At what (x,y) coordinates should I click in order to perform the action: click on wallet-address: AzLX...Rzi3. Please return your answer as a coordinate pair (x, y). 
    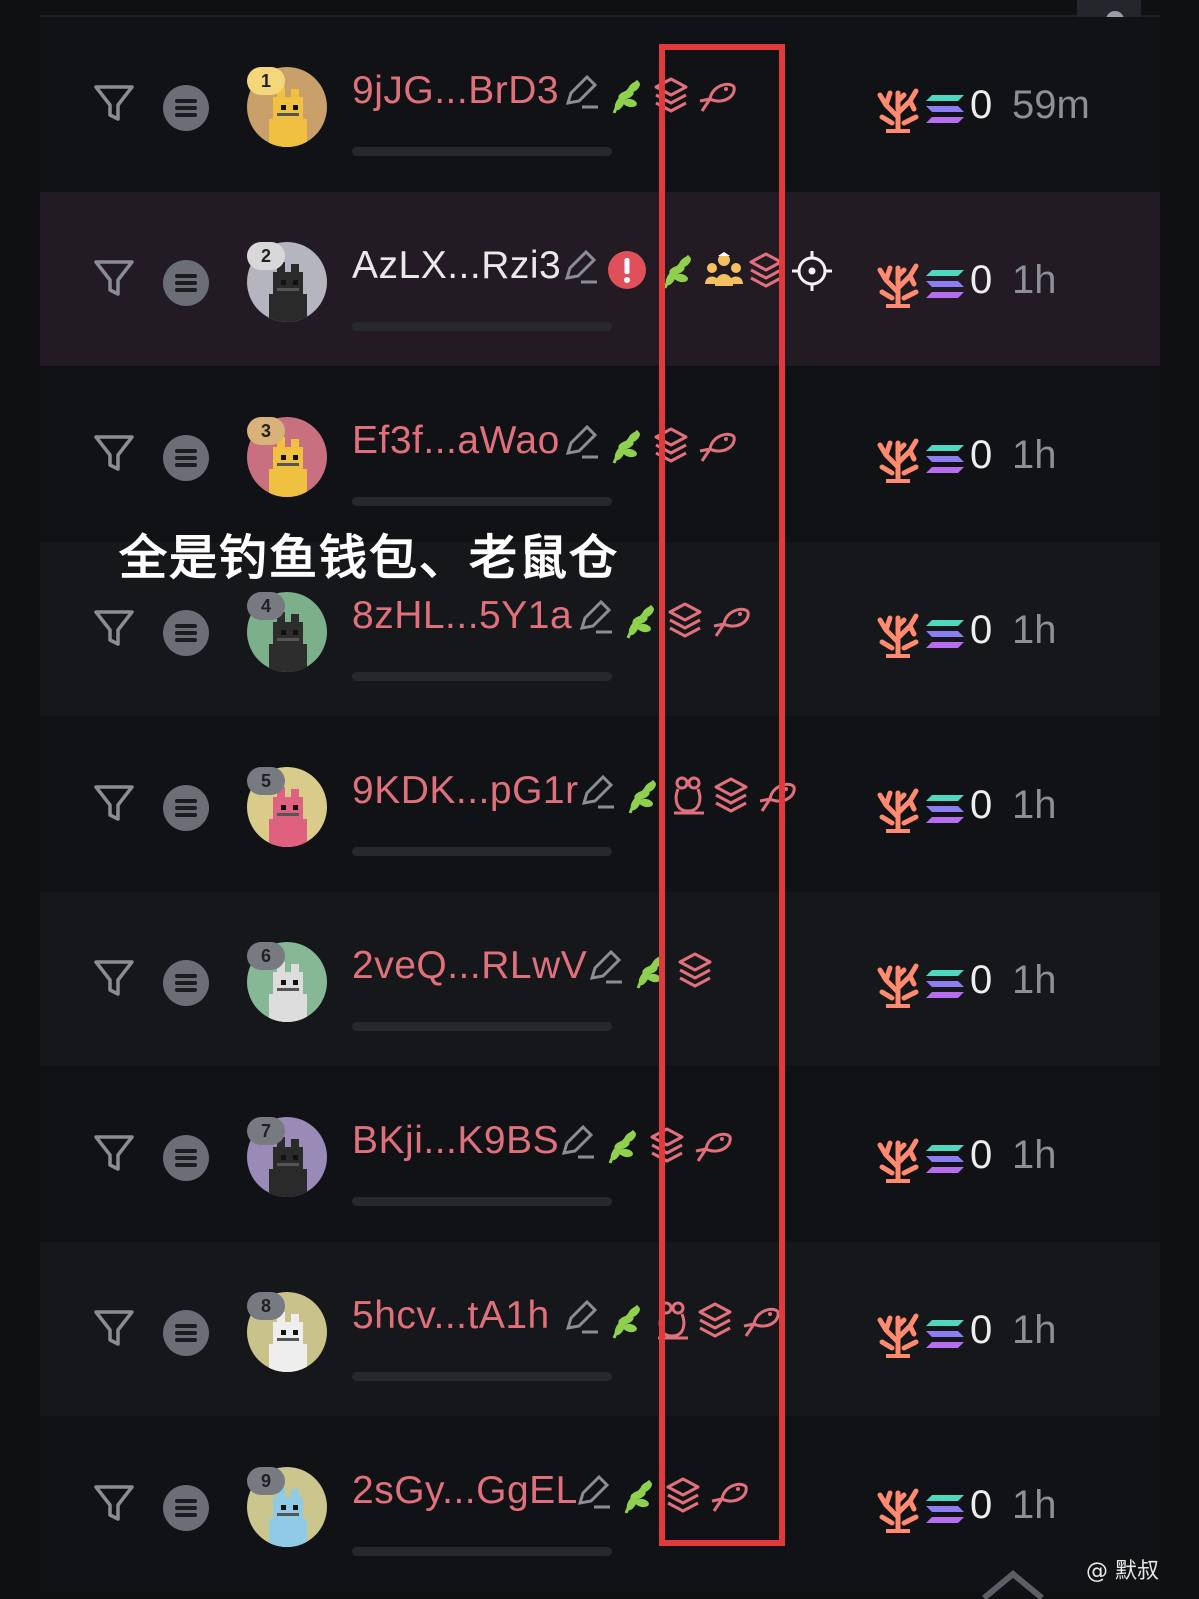
    Looking at the image, I should click on (456, 266).